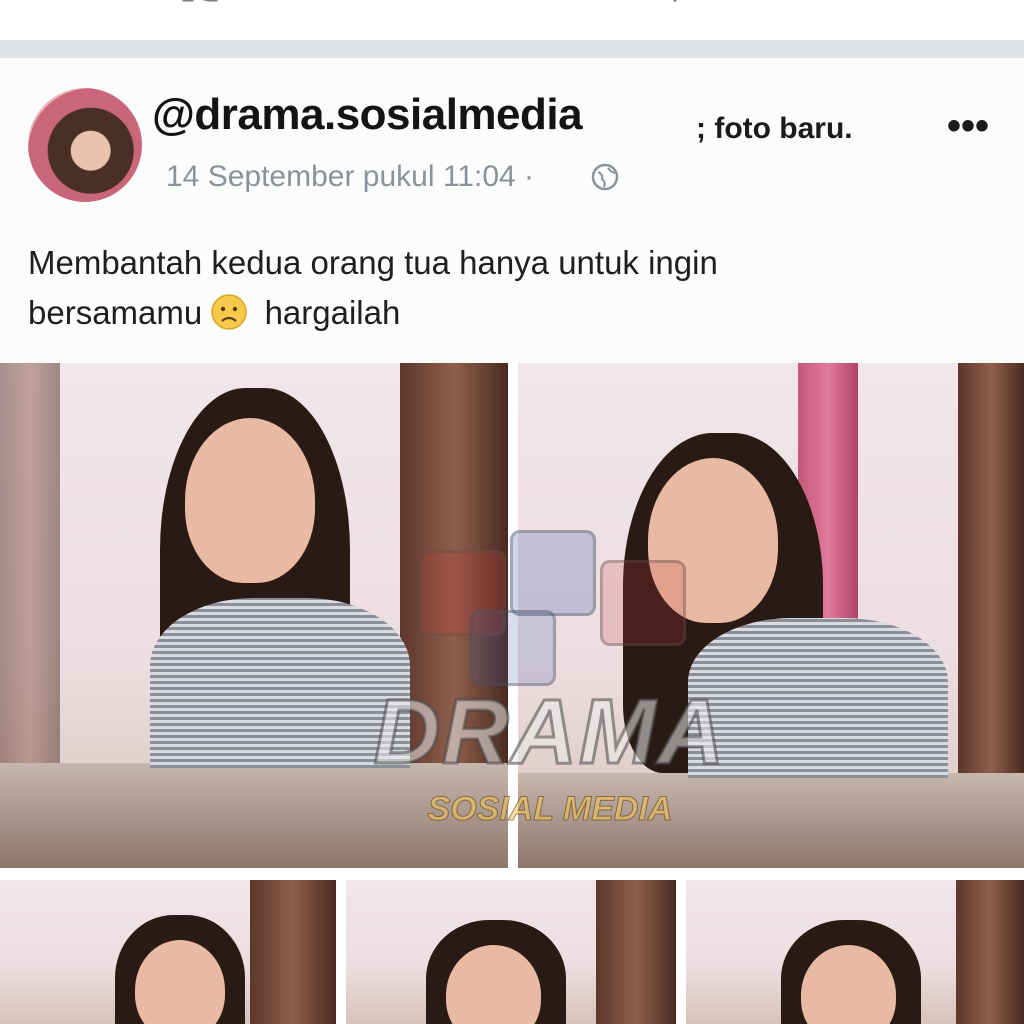  I want to click on post-text-after-emoji: hargailah, so click(332, 312).